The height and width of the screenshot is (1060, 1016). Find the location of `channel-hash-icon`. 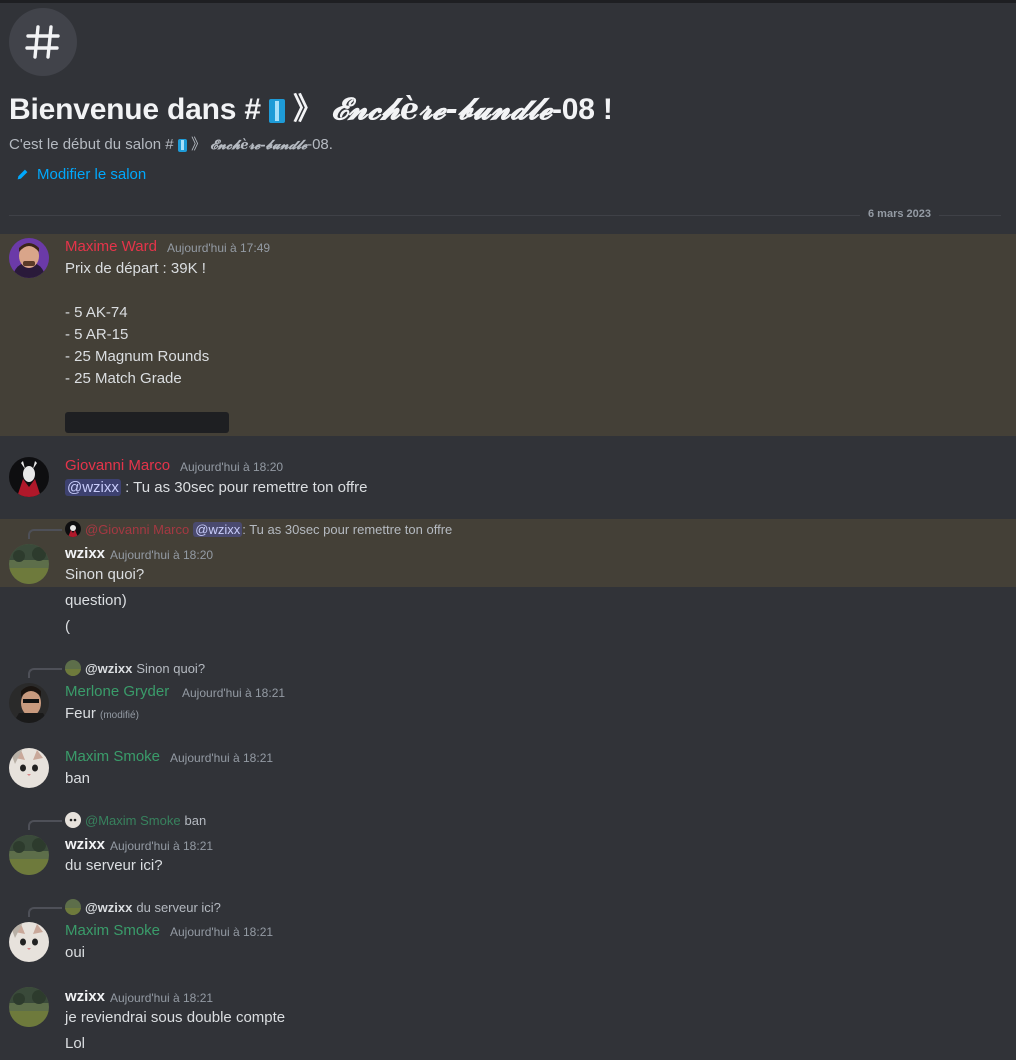

channel-hash-icon is located at coordinates (43, 42).